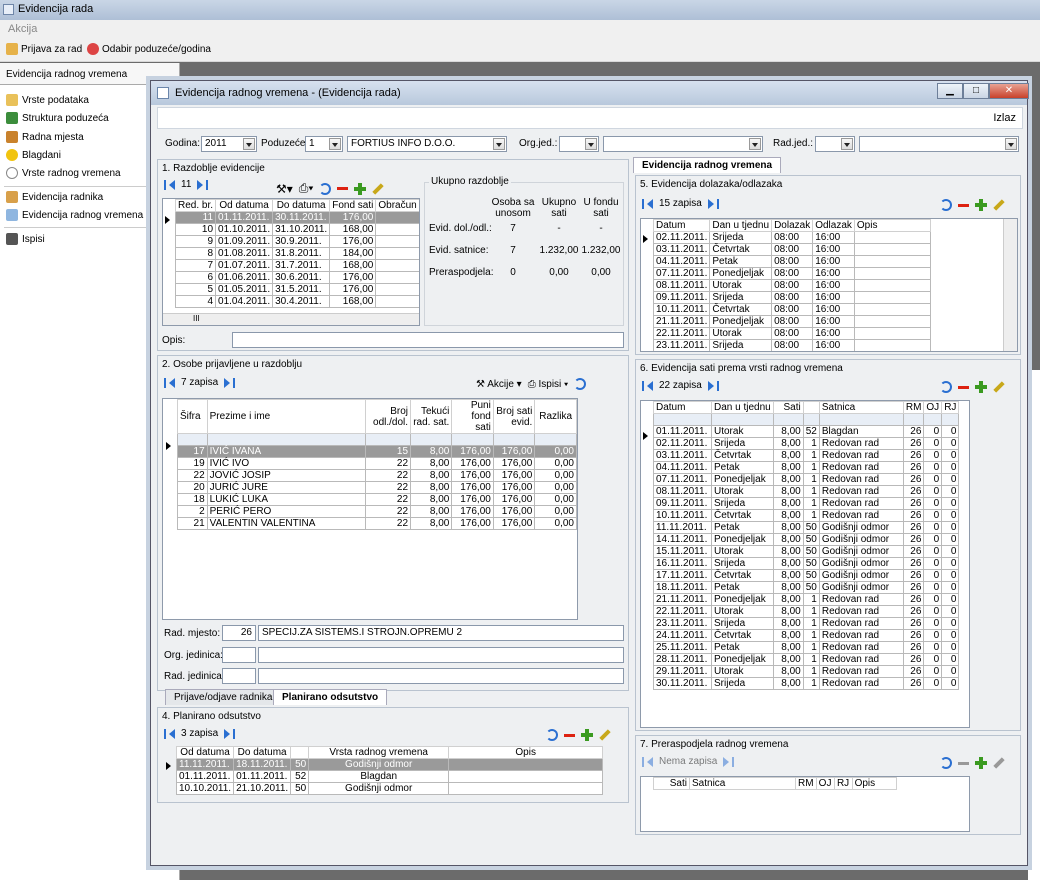  I want to click on nav-item-blagdani: Blagdani, so click(33, 155).